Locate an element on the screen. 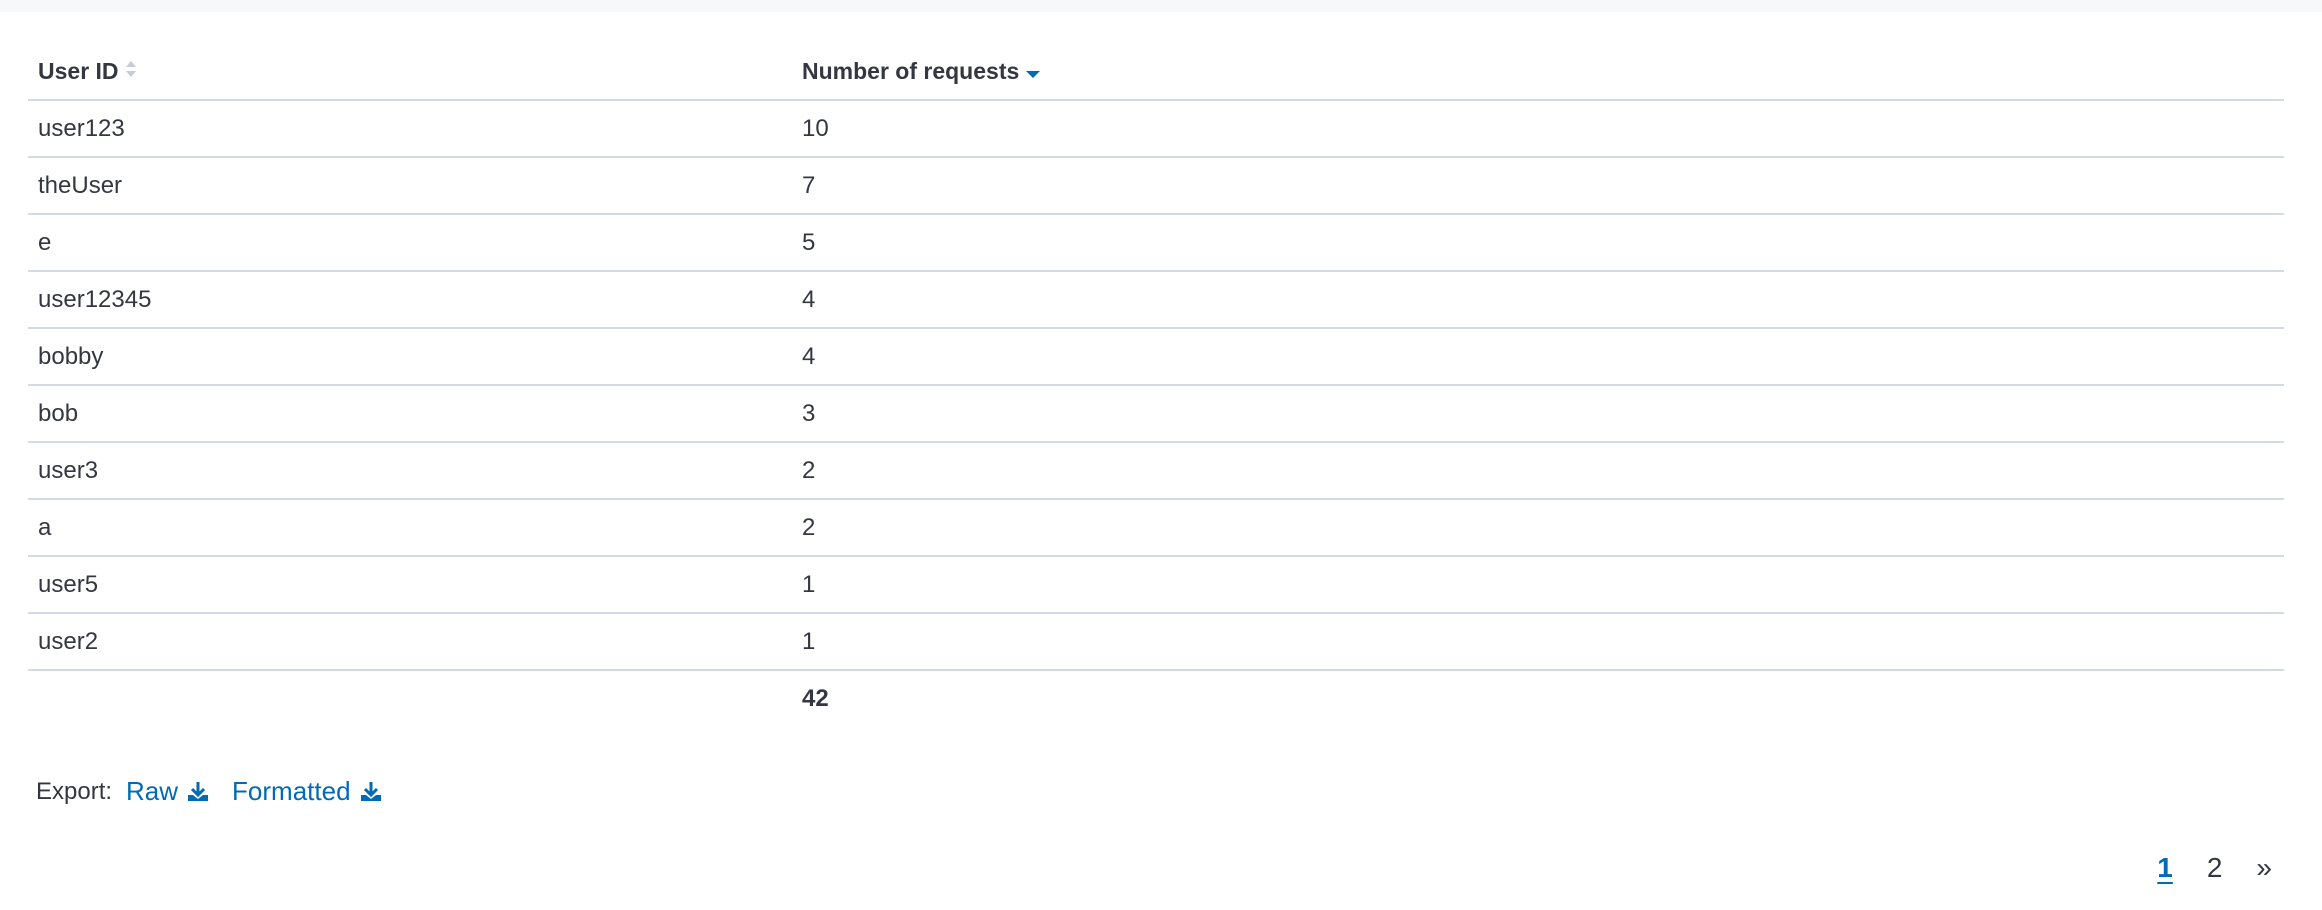  table-row: theUser 7 is located at coordinates (1156, 186).